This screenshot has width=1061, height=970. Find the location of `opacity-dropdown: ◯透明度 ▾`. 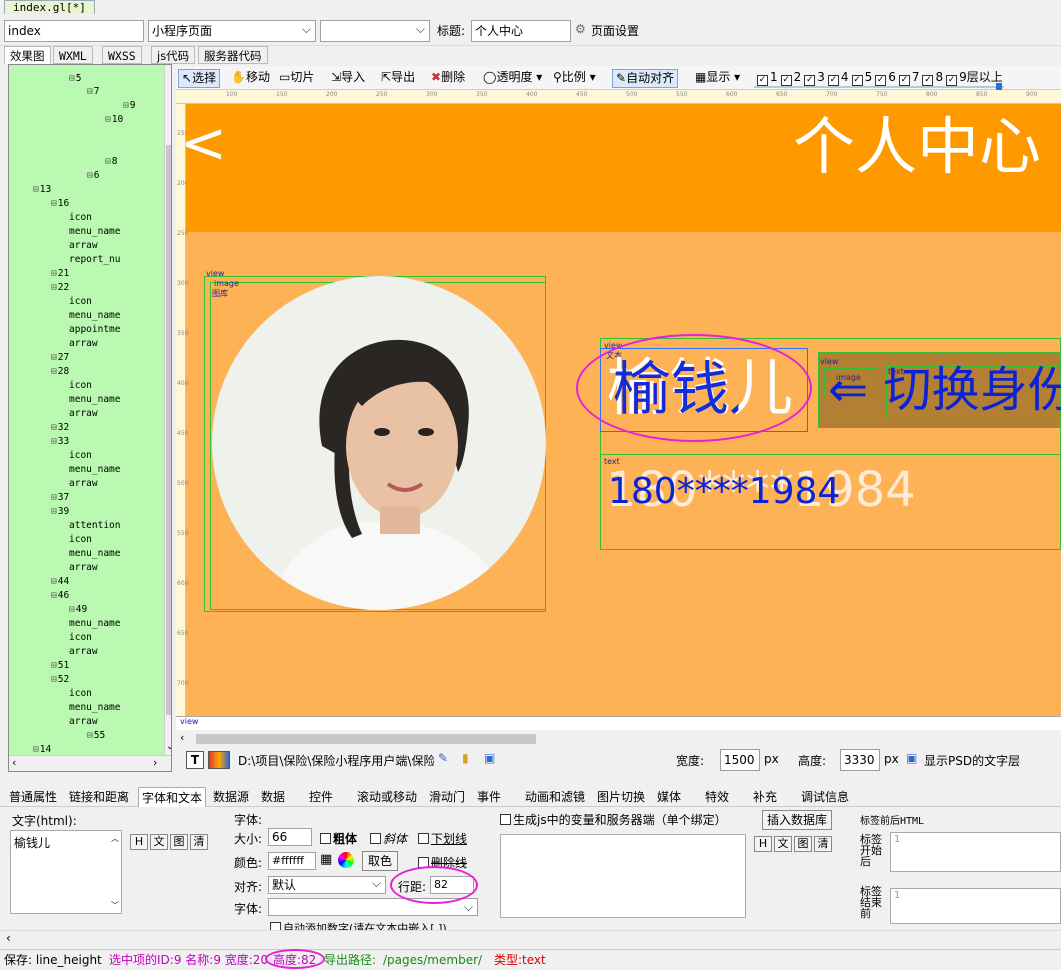

opacity-dropdown: ◯透明度 ▾ is located at coordinates (512, 78).